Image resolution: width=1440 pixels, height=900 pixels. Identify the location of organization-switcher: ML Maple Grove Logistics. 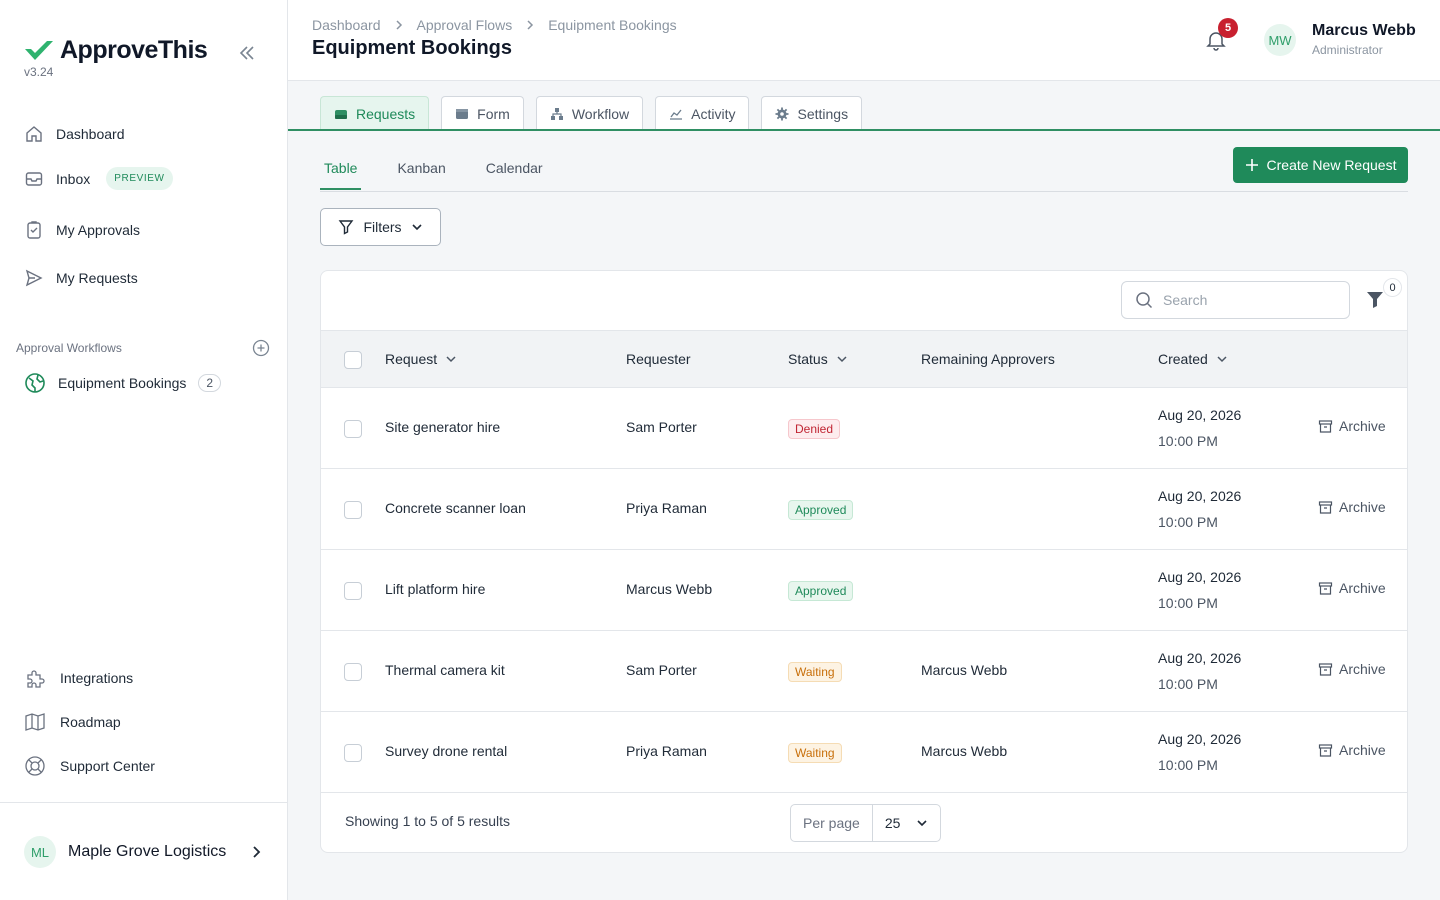
(144, 852).